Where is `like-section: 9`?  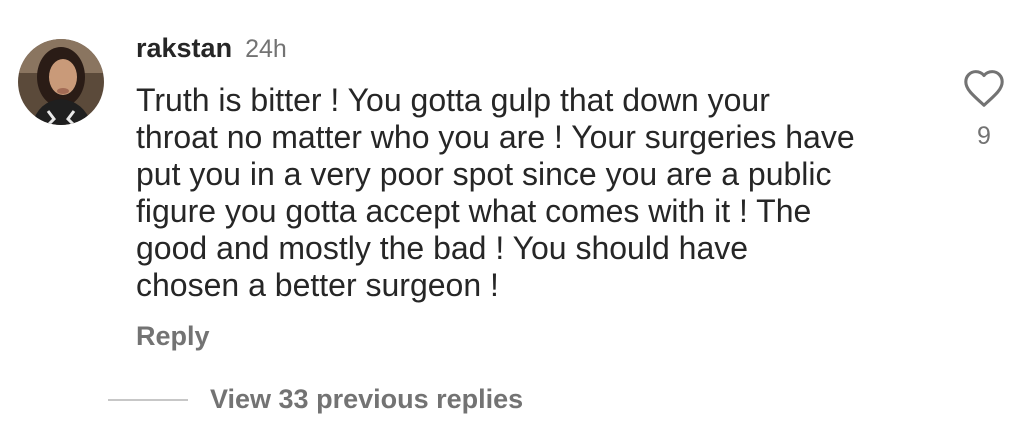
like-section: 9 is located at coordinates (984, 109).